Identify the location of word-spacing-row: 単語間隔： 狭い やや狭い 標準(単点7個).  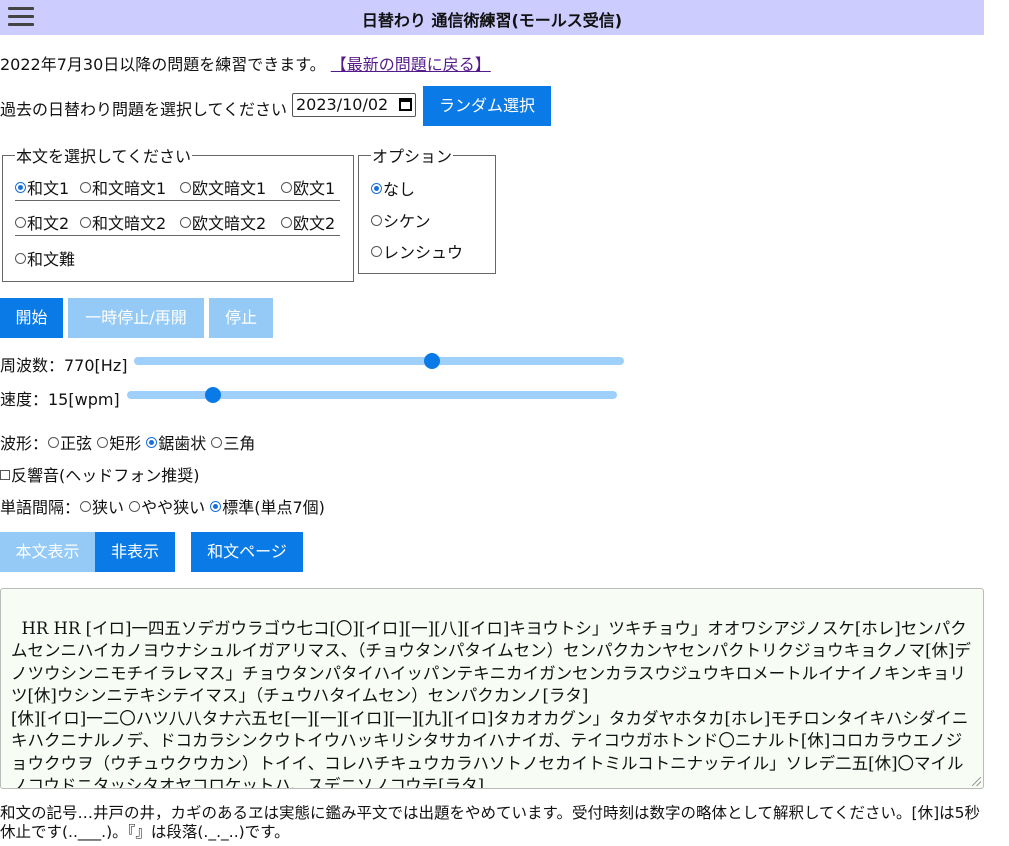
(162, 506).